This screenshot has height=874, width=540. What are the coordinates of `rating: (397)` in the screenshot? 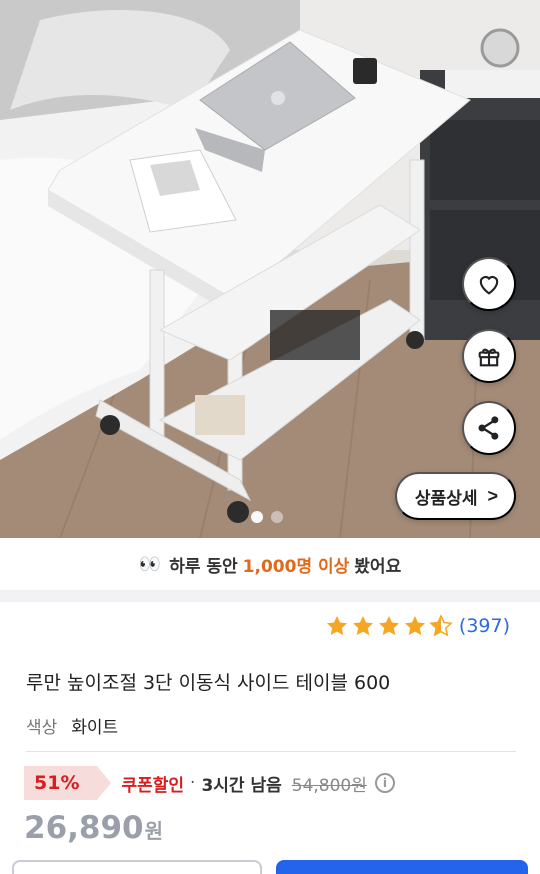 It's located at (416, 626).